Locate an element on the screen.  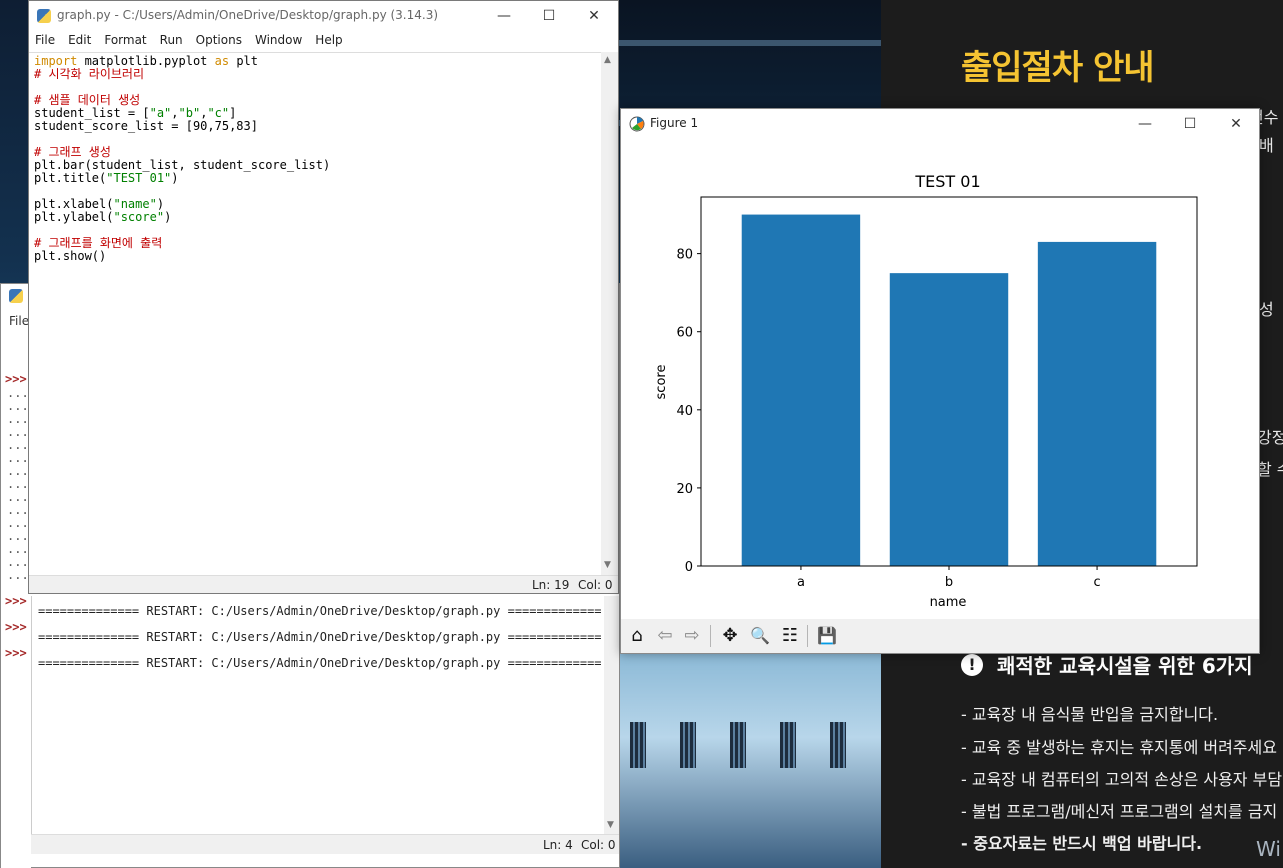
poster-rule: - 교육장 내 음식물 반입을 금지합니다. is located at coordinates (1090, 714).